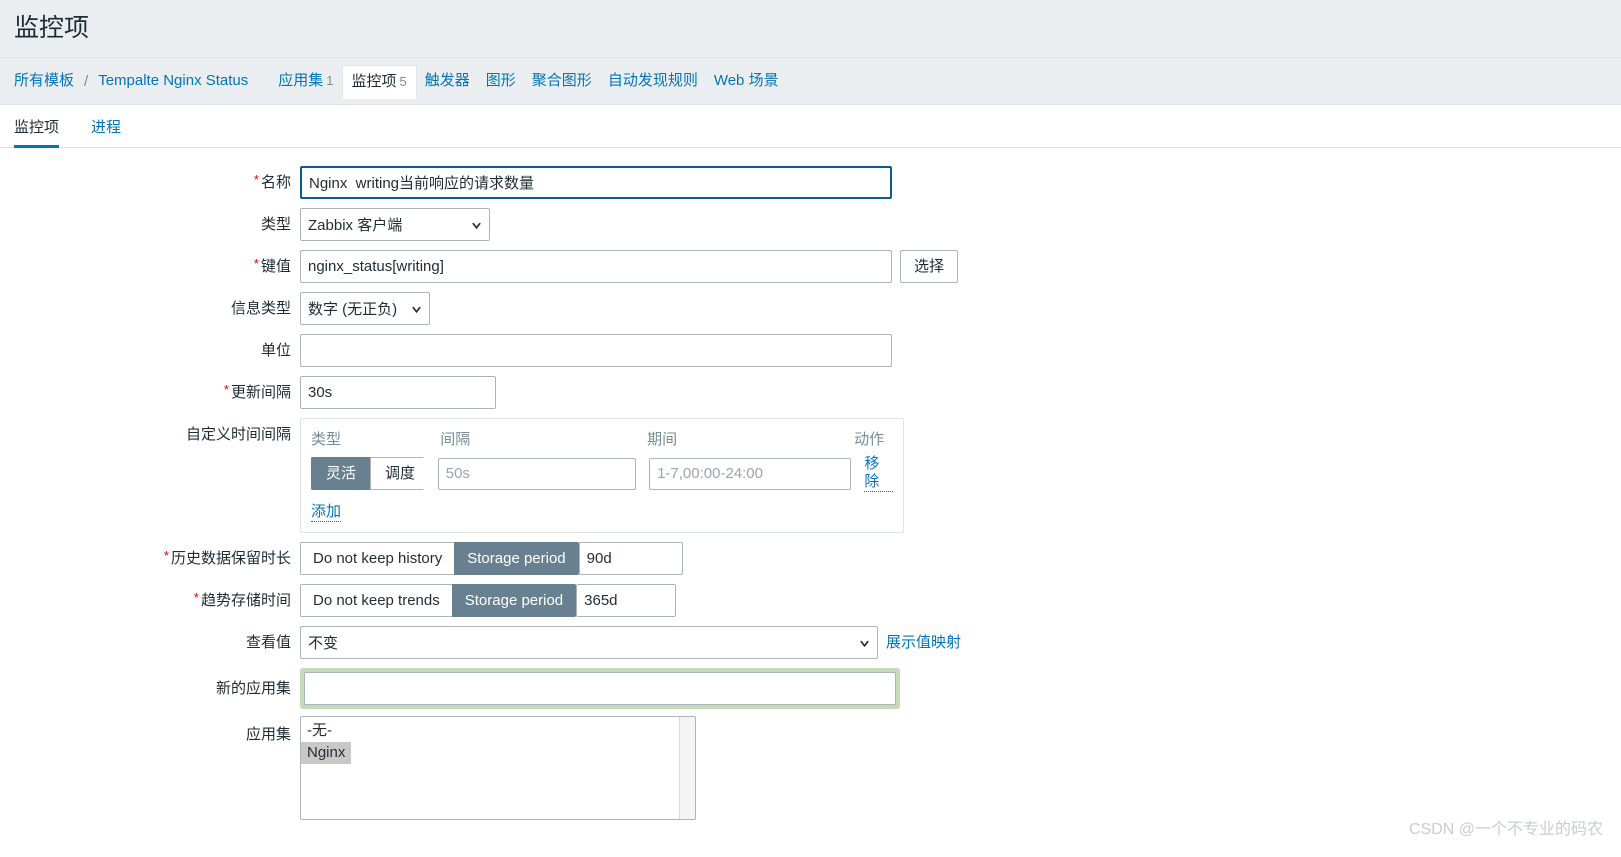  Describe the element at coordinates (455, 439) in the screenshot. I see `custom-intervals-header-interval: 间隔` at that location.